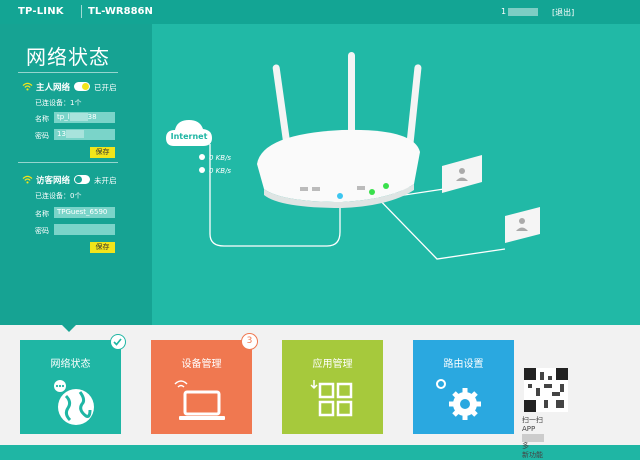 The image size is (640, 460). I want to click on user-account: 1, so click(520, 11).